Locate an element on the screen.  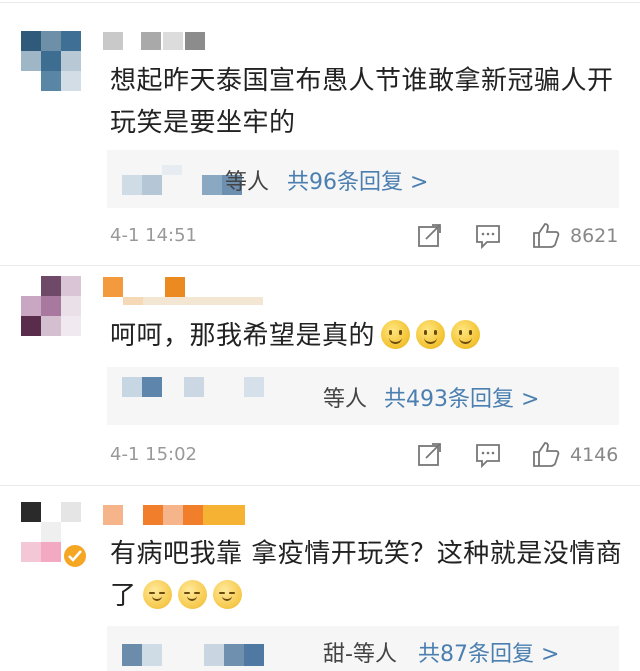
comment-text-content: 呵呵，那我希望是真的 is located at coordinates (243, 336).